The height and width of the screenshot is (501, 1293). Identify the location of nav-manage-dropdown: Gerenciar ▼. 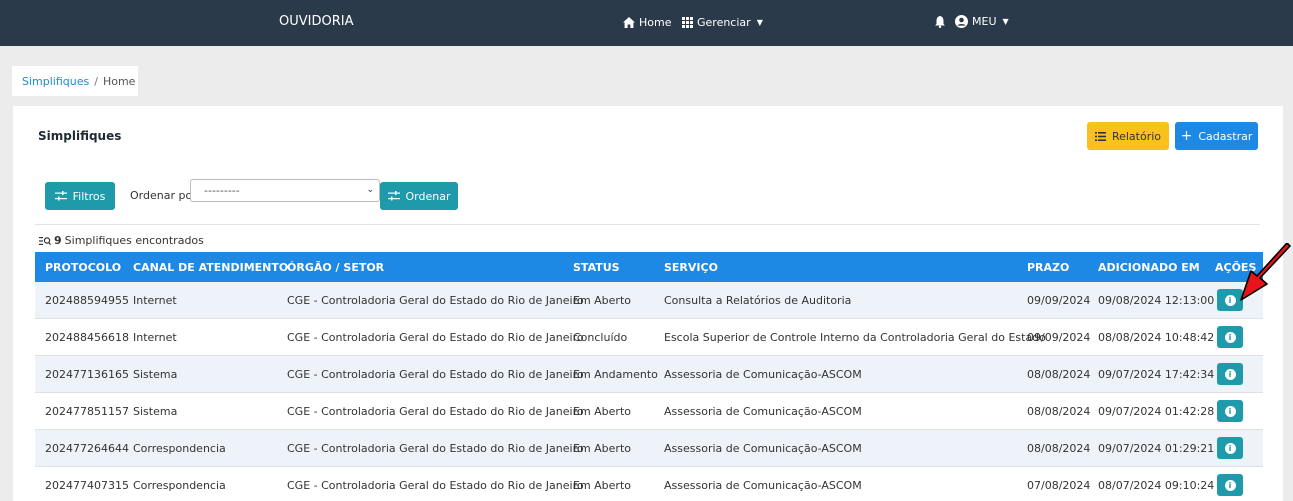
(722, 22).